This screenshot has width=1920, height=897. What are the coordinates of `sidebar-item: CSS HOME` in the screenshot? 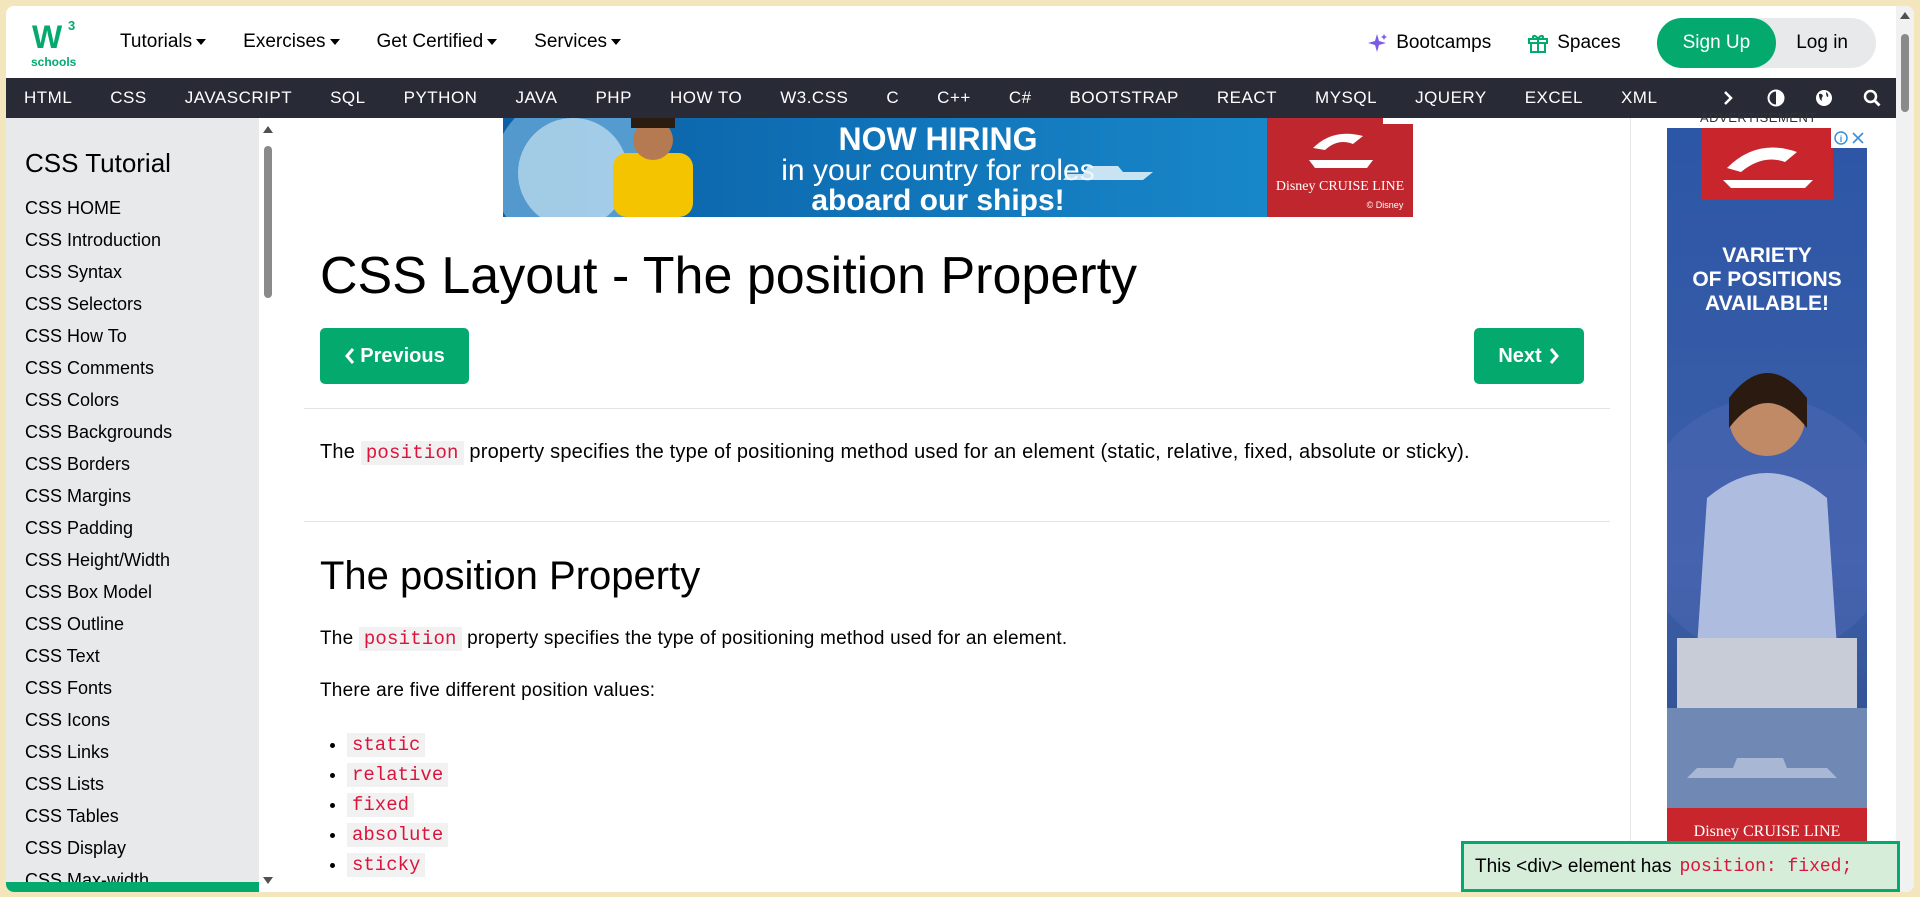 It's located at (98, 208).